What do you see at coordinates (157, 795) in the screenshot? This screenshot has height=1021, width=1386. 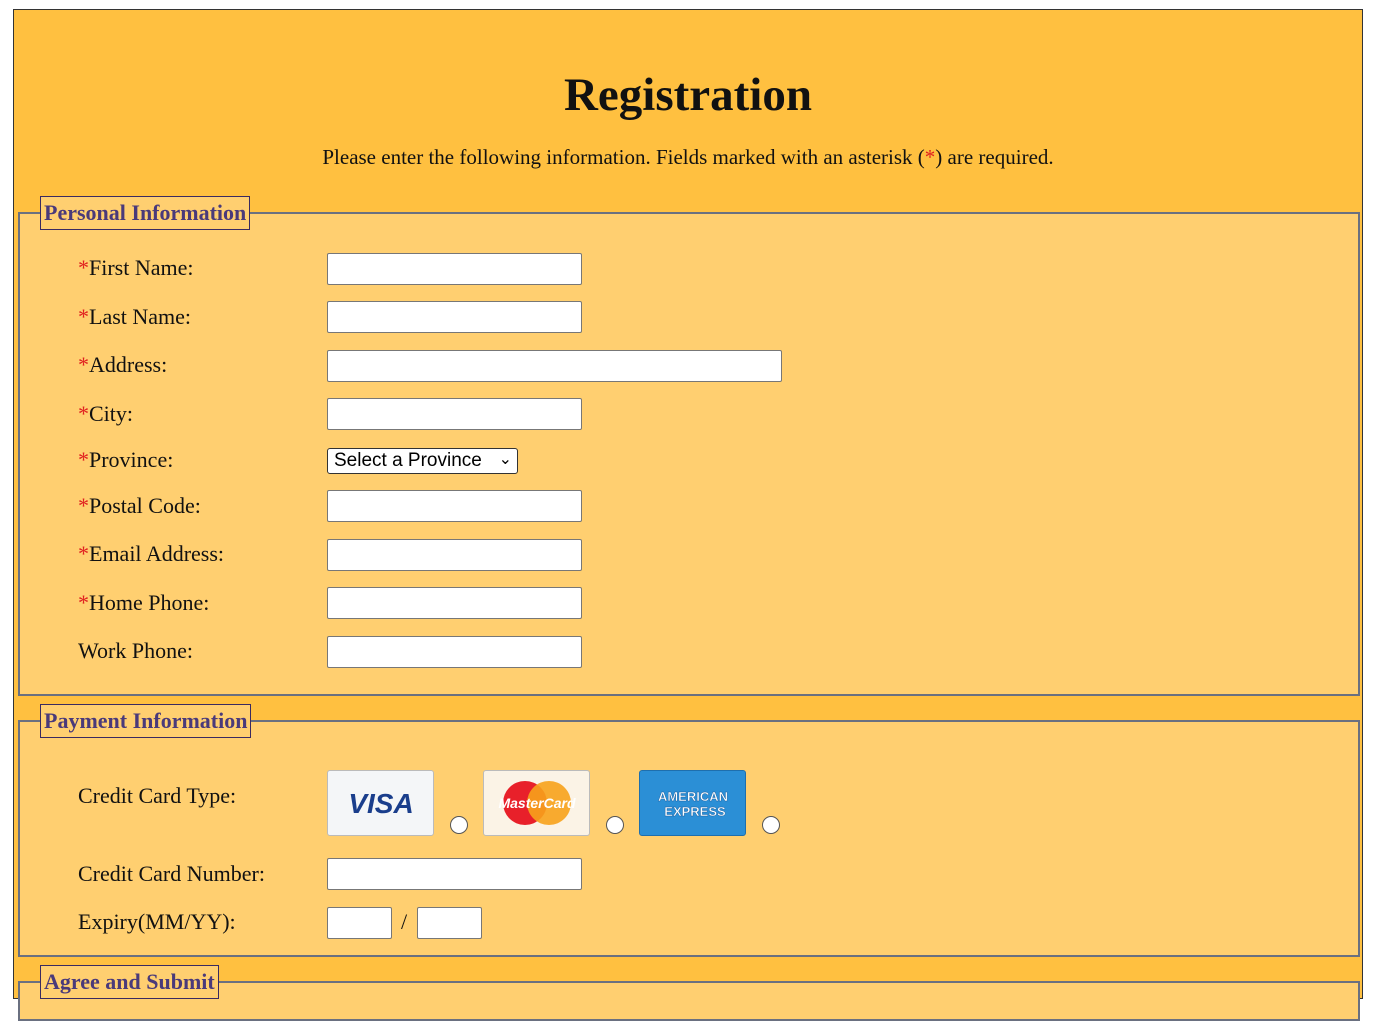 I see `card-type-label: Credit Card Type:` at bounding box center [157, 795].